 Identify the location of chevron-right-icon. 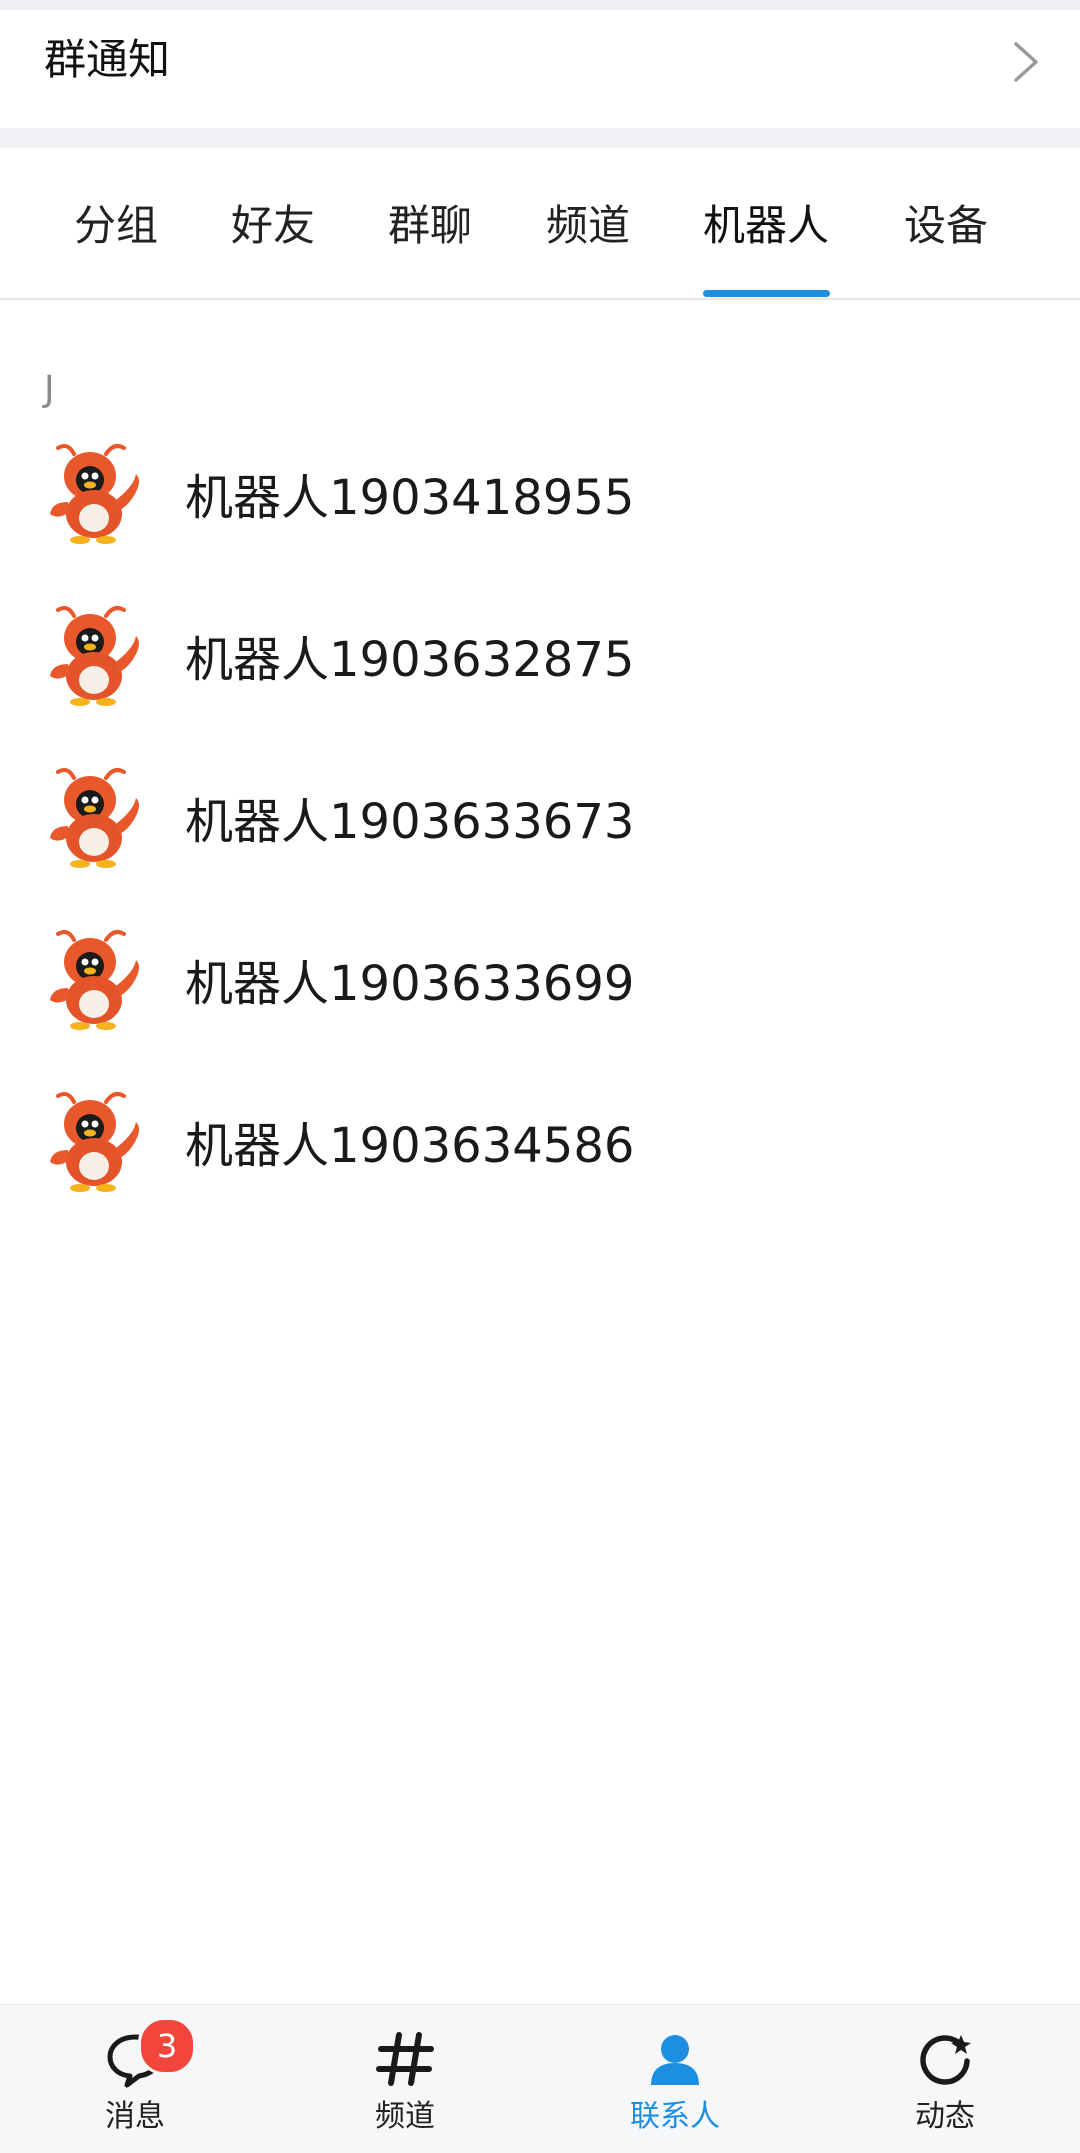
(1026, 62).